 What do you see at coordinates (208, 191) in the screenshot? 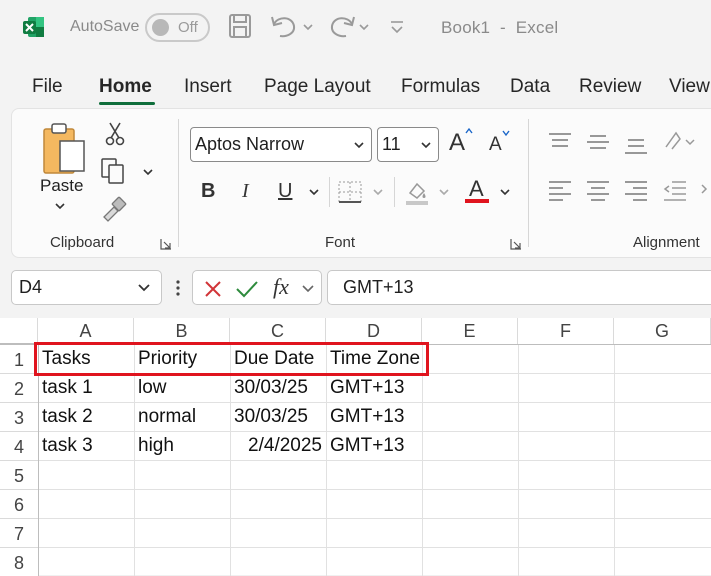
I see `bold-button: B` at bounding box center [208, 191].